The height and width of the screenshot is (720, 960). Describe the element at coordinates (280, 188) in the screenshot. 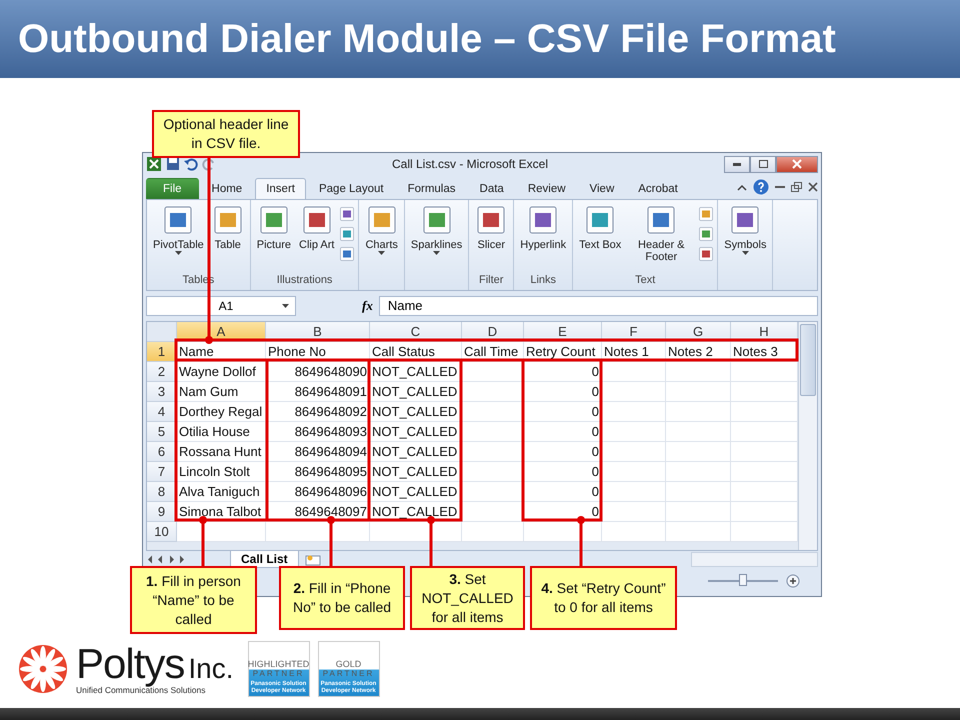

I see `ribbon-tab: Insert` at that location.